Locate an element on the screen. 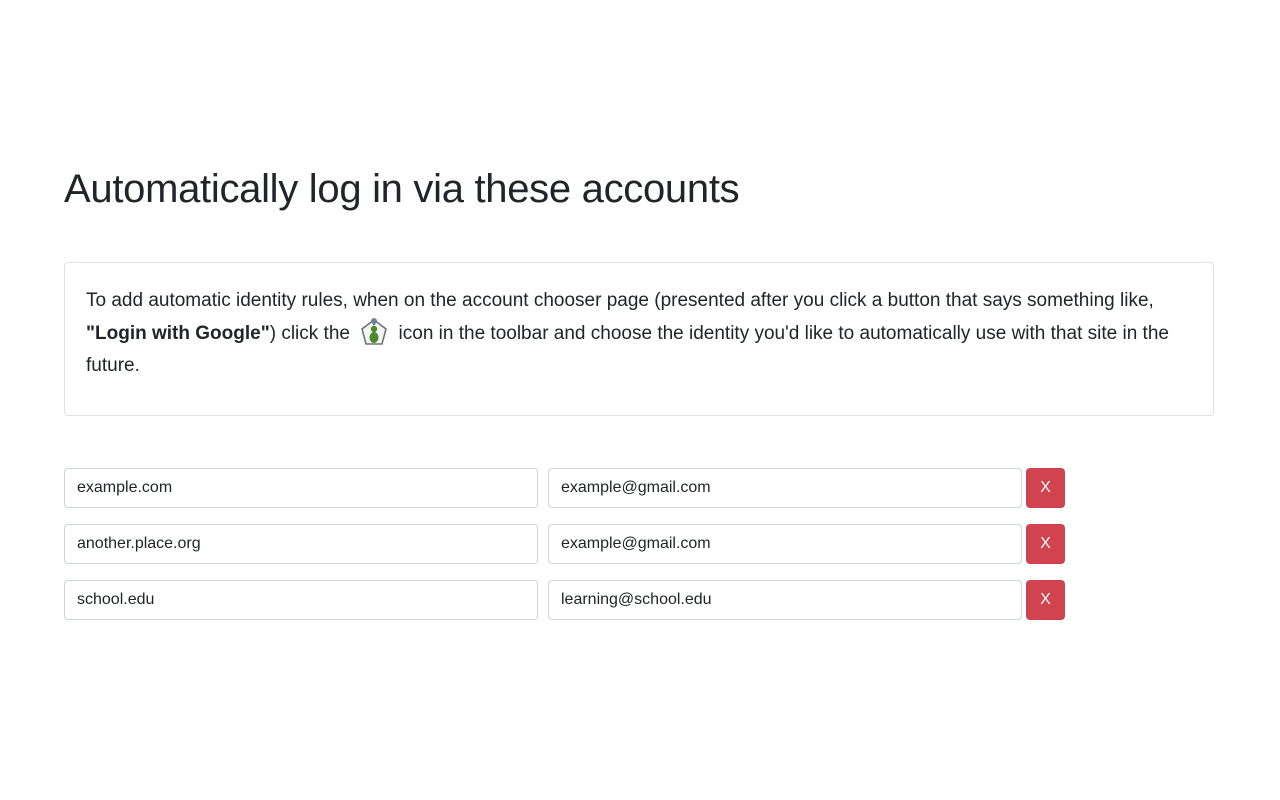 This screenshot has height=800, width=1280. instructions-part-2: ) click the is located at coordinates (312, 333).